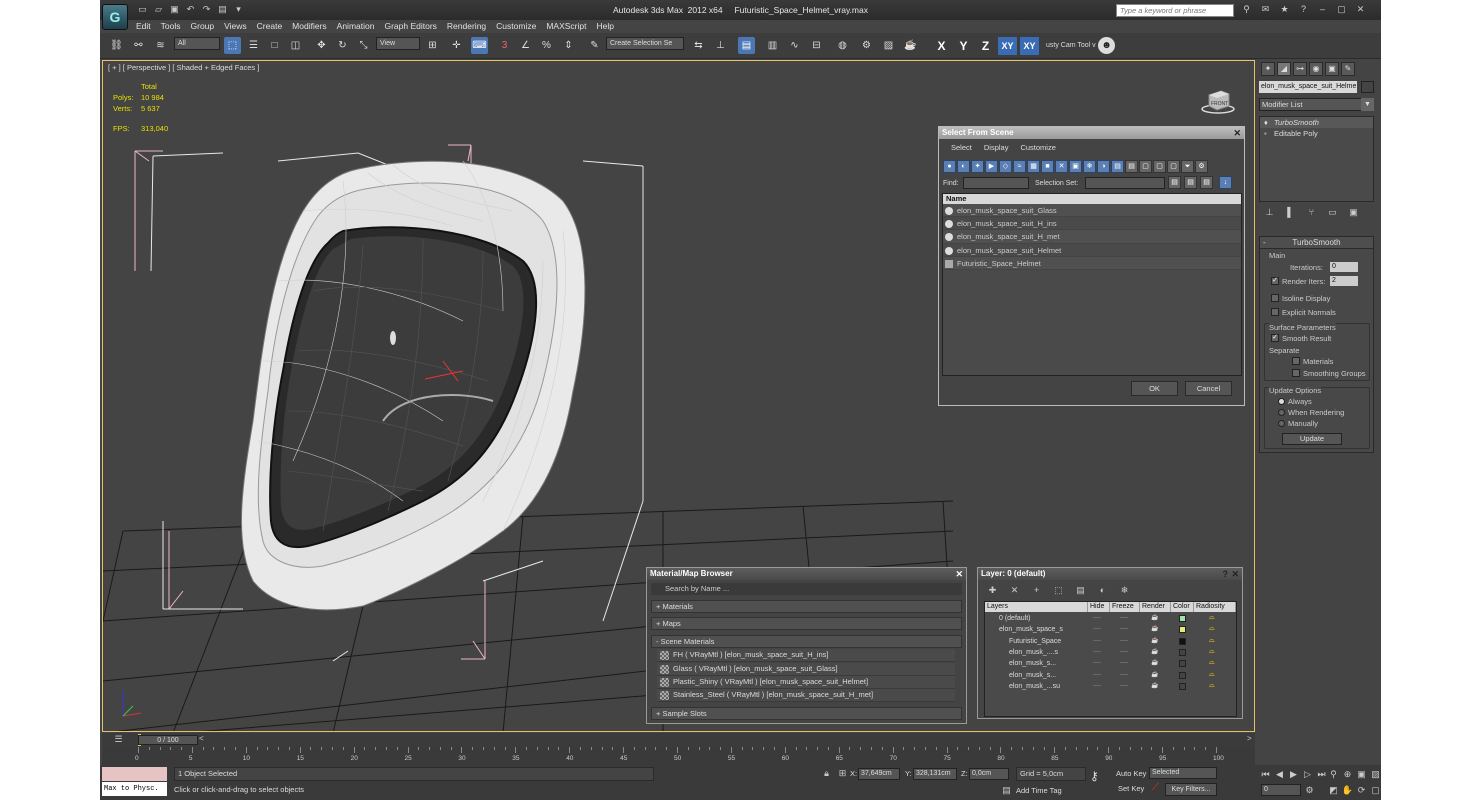 The width and height of the screenshot is (1480, 800). Describe the element at coordinates (1159, 166) in the screenshot. I see `select-all-icon: ▢` at that location.